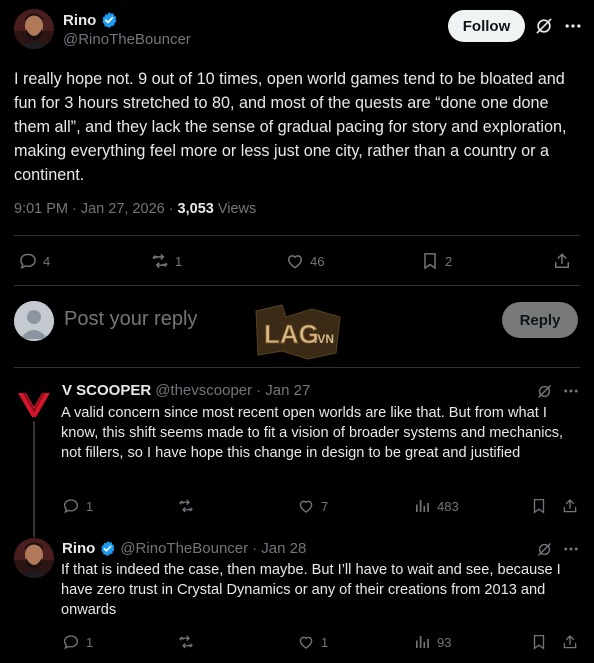 The image size is (594, 663). I want to click on reply-header: Rino @RinoTheBouncer · Jan 28, so click(184, 548).